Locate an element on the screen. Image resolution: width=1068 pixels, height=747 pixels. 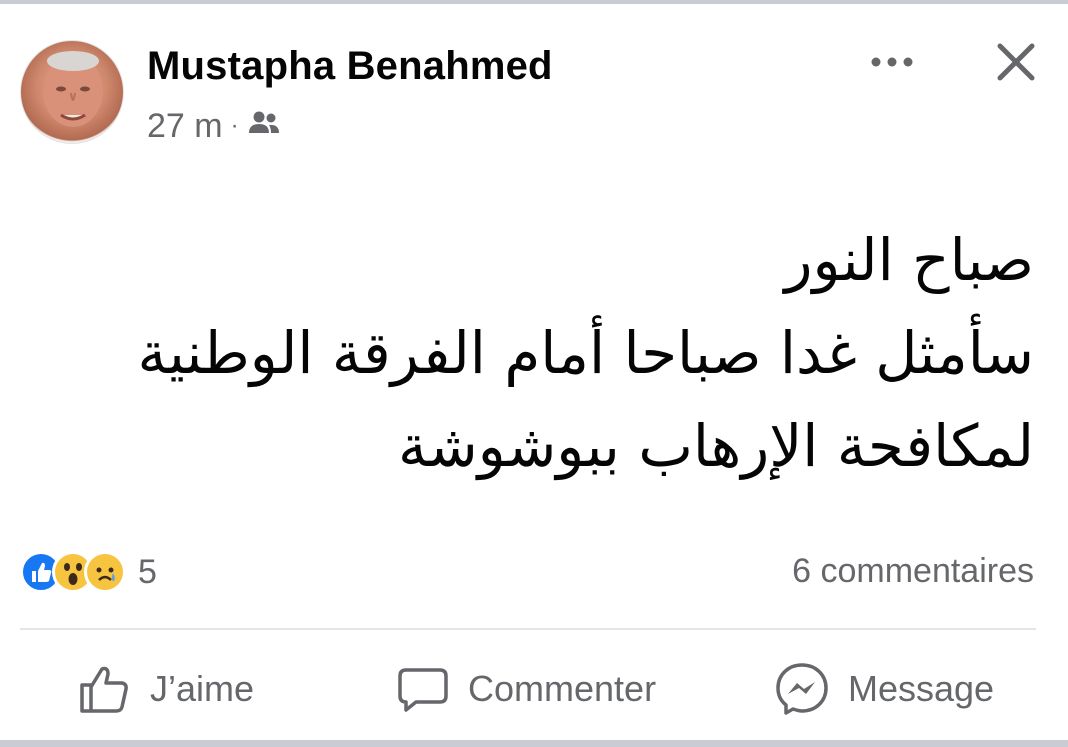
post-line: سأمثل غدا صباحا أمام الفرقة الوطنية is located at coordinates (585, 353).